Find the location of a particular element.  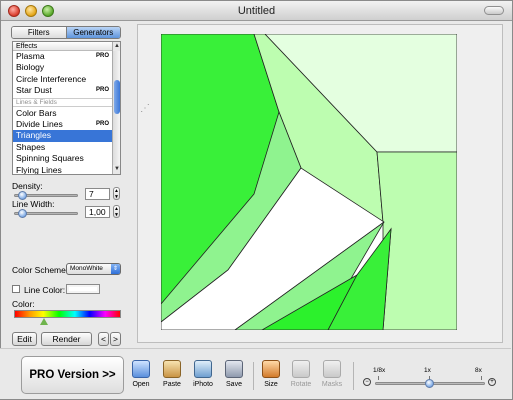

line-color-label: Line Color: is located at coordinates (45, 290).